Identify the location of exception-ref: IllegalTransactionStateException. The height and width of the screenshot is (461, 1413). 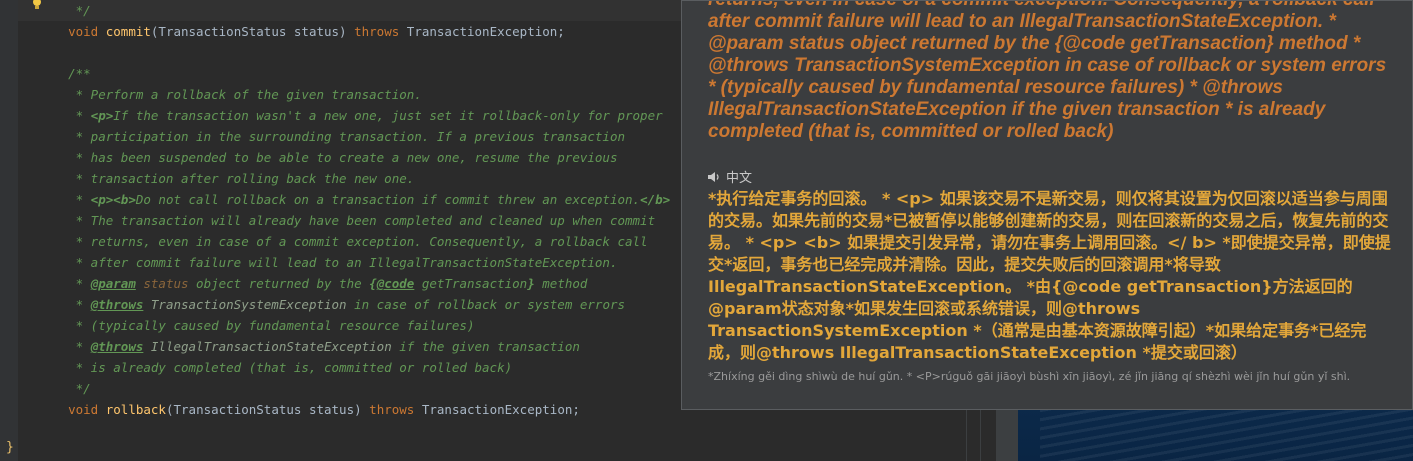
(267, 346).